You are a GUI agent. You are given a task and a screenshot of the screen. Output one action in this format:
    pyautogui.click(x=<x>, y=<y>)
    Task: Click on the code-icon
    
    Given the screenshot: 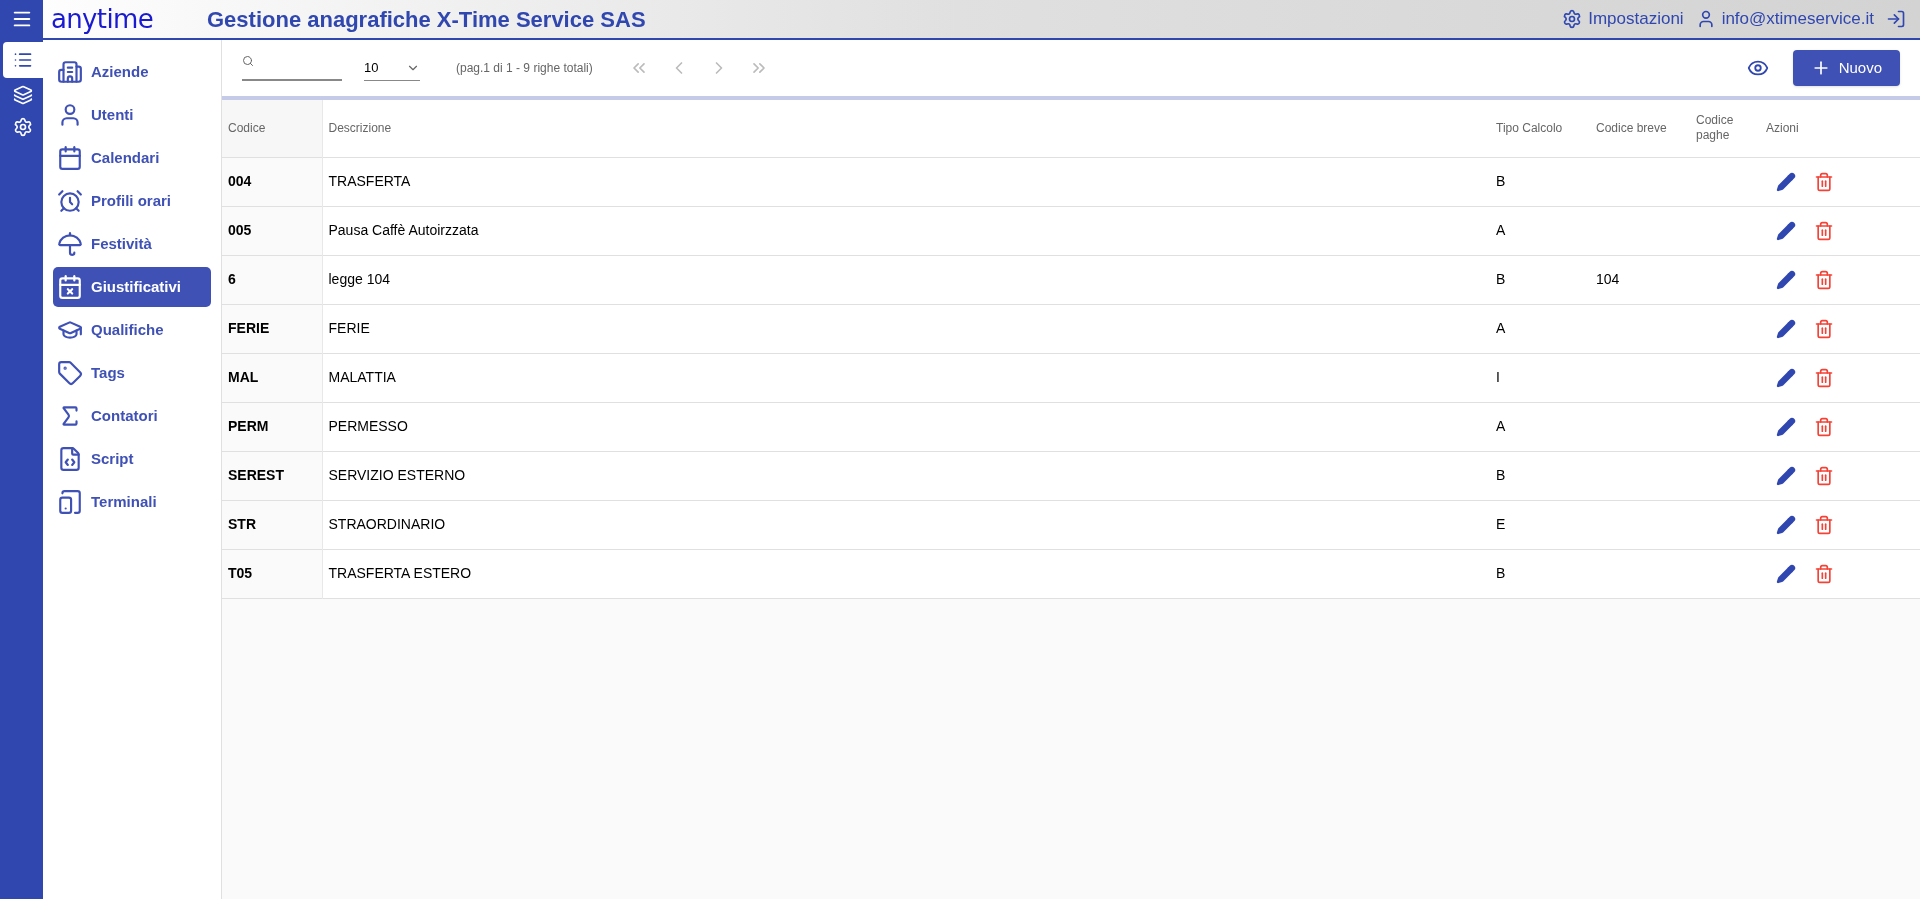 What is the action you would take?
    pyautogui.click(x=70, y=459)
    